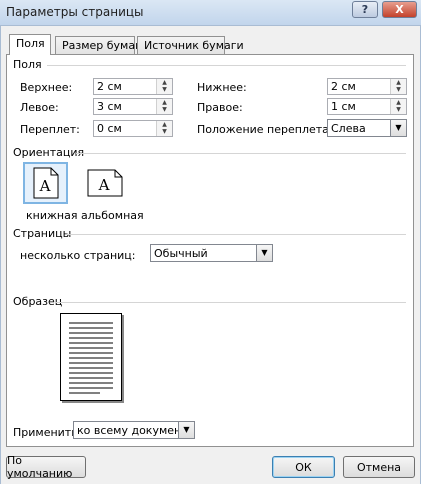 The width and height of the screenshot is (421, 484). I want to click on multiple-pages-value: Обычный, so click(181, 253).